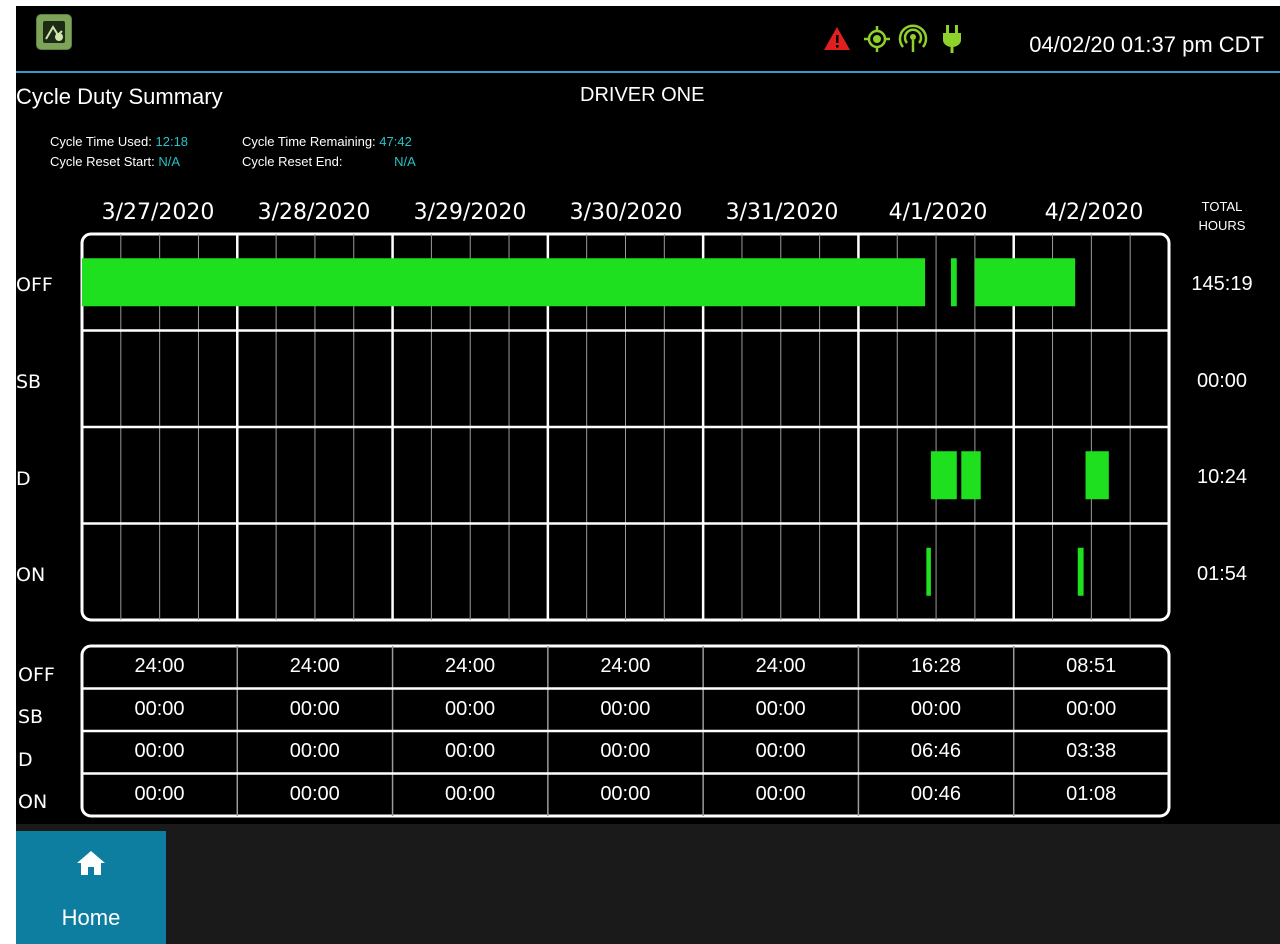  I want to click on summary-cell-on: 01:08, so click(1091, 793).